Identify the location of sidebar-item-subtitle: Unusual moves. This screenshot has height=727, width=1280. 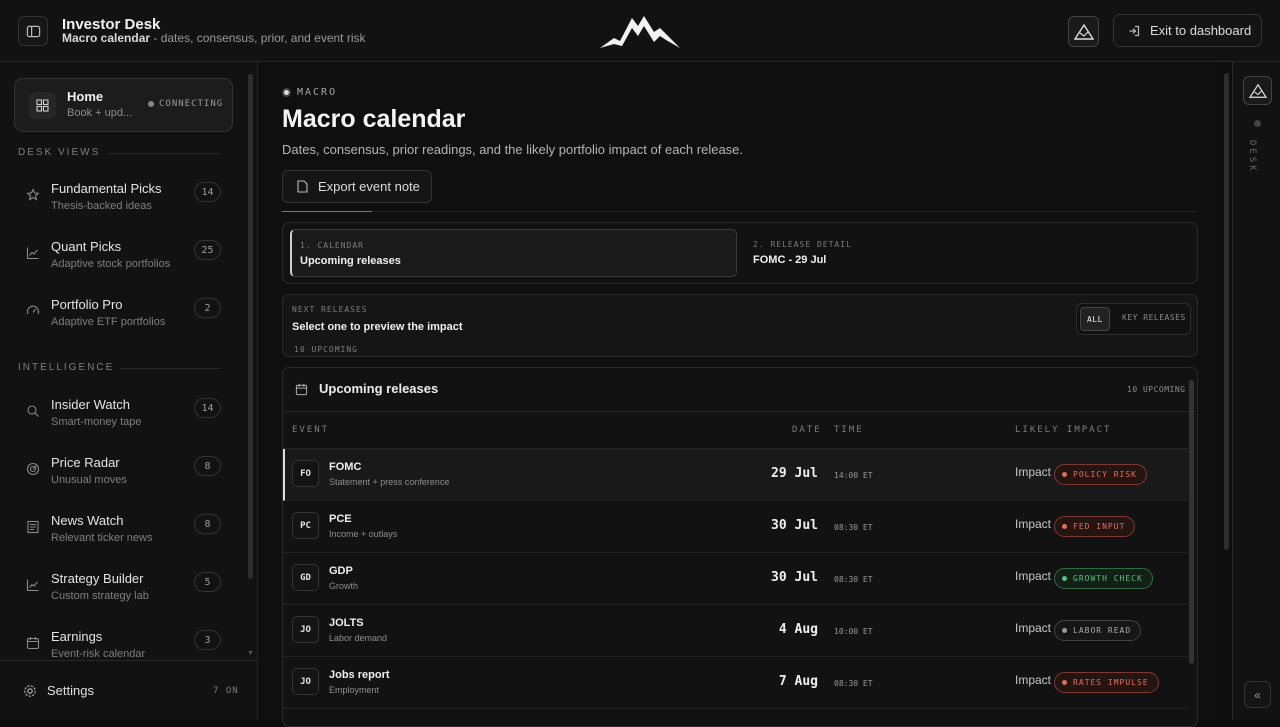
(89, 480).